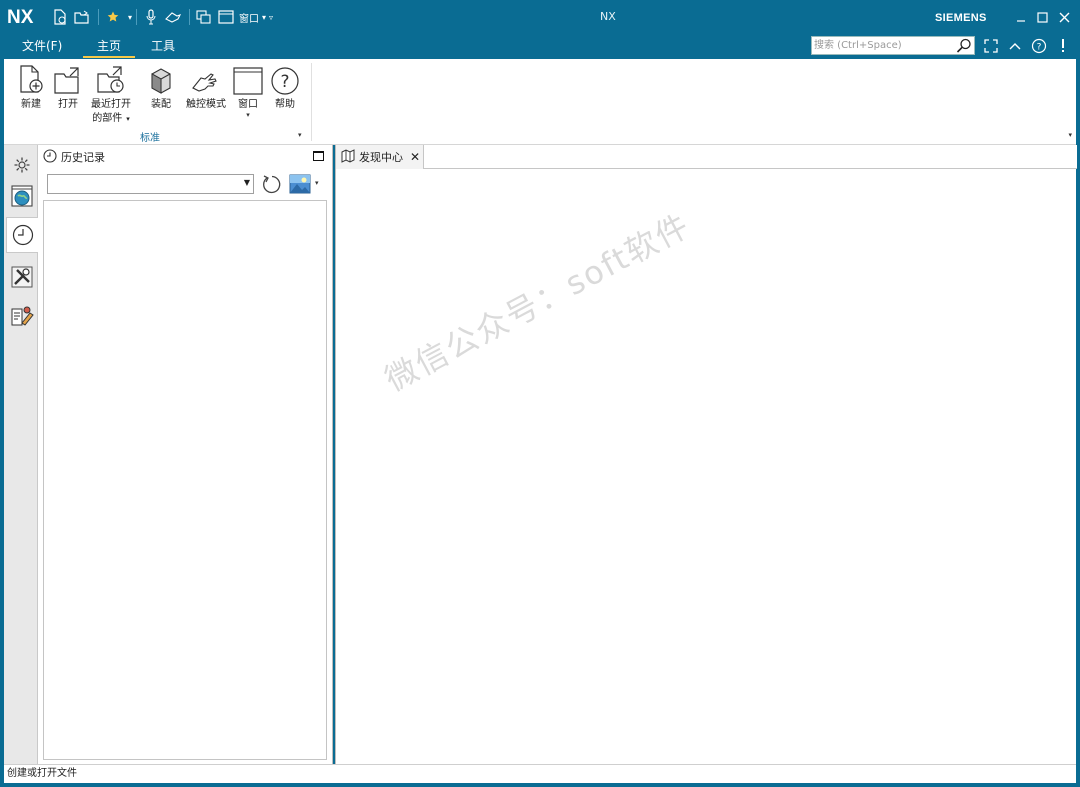  Describe the element at coordinates (109, 47) in the screenshot. I see `tab-home: 主页` at that location.